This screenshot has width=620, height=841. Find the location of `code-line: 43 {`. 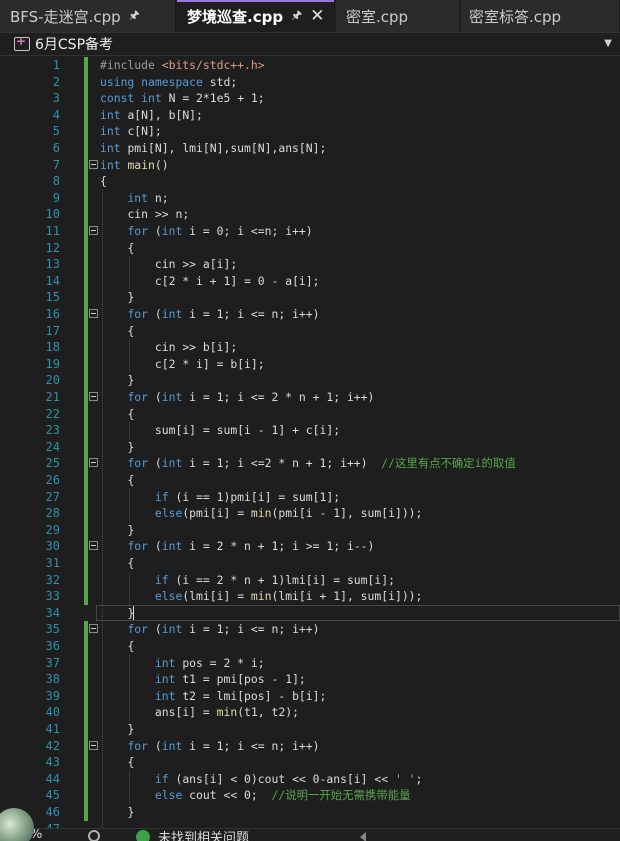

code-line: 43 { is located at coordinates (310, 762).